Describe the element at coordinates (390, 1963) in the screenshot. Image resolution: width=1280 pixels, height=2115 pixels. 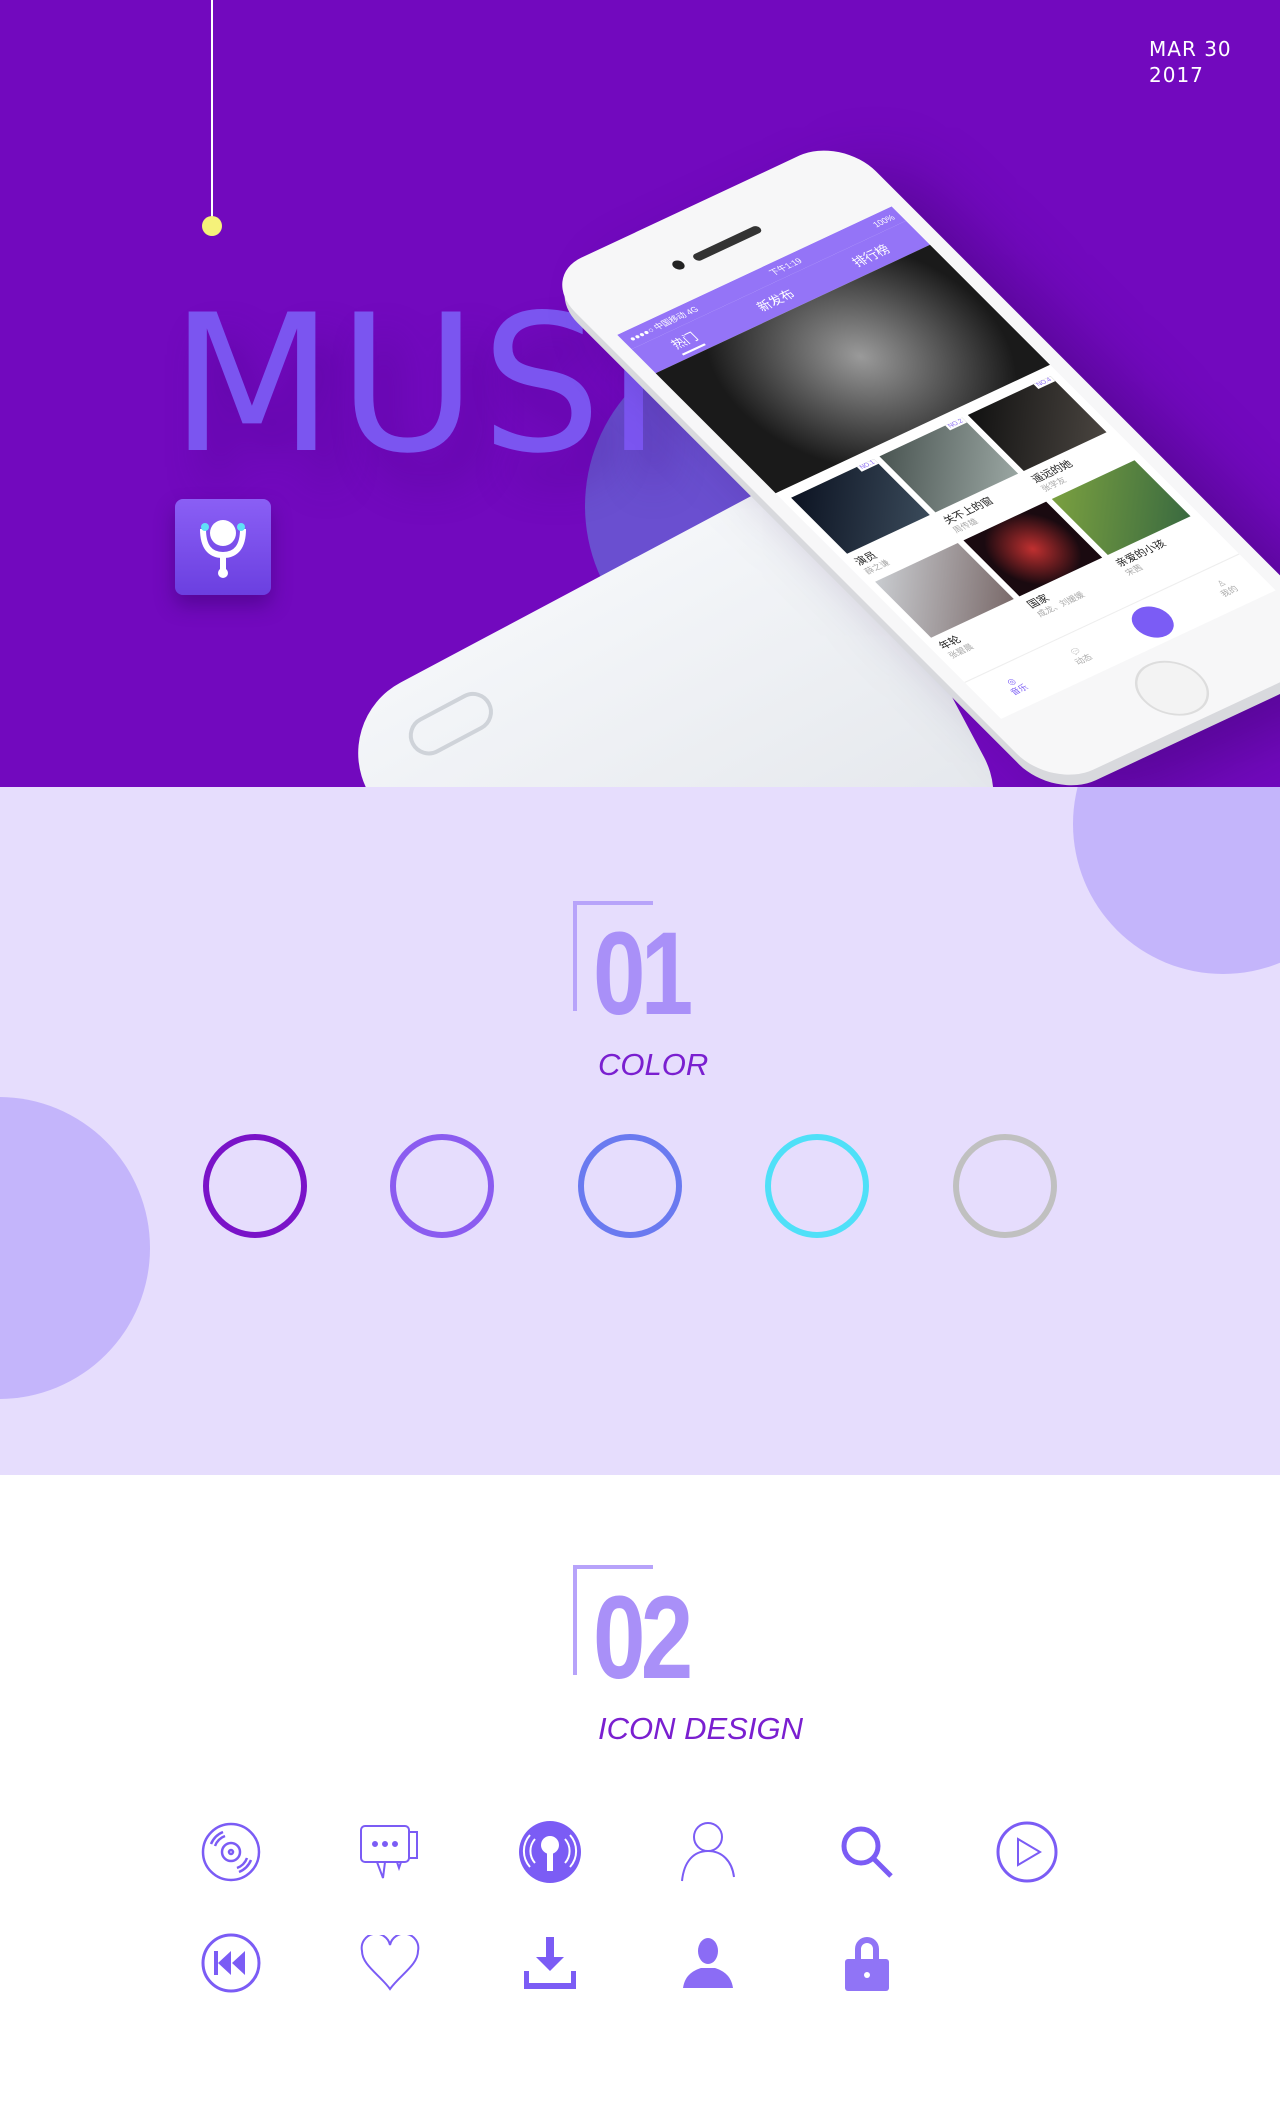
I see `heart-icon` at that location.